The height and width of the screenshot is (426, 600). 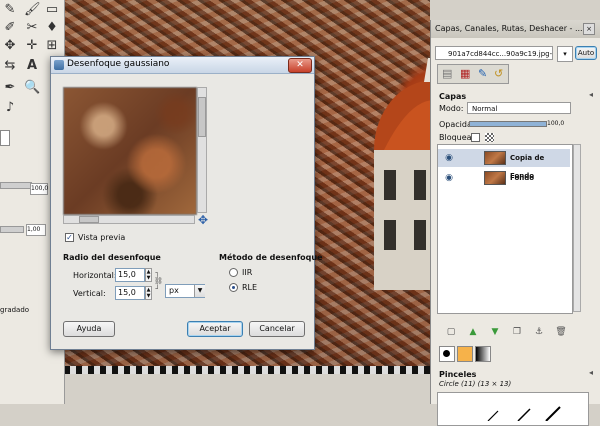 I want to click on brush-name: Circle (11) (13 × 13), so click(x=475, y=384).